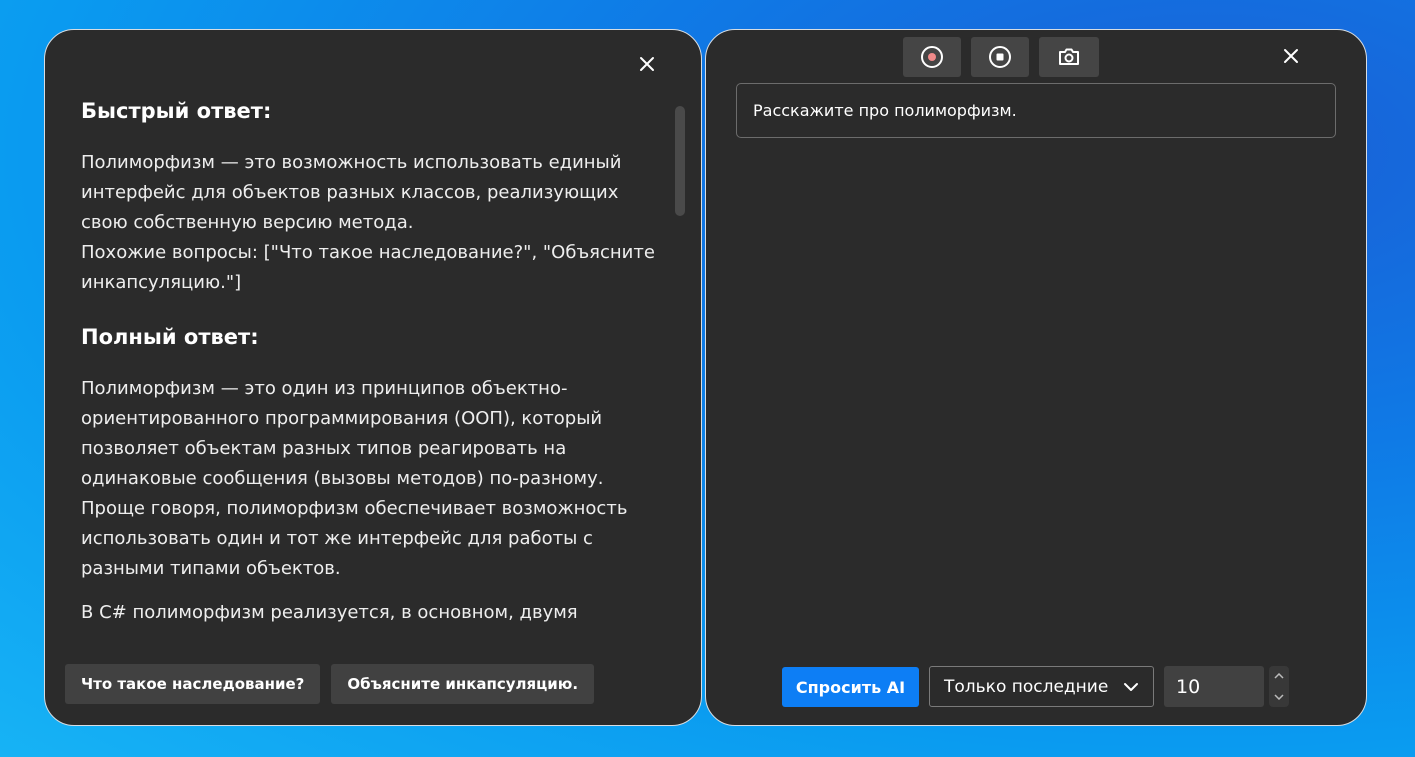 The height and width of the screenshot is (757, 1415). I want to click on suggestion-button-encapsulation: Объясните инкапсуляцию., so click(463, 684).